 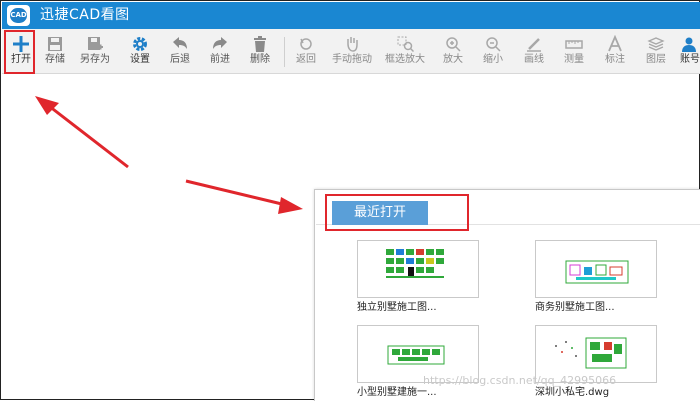 I want to click on pen-icon, so click(x=534, y=42).